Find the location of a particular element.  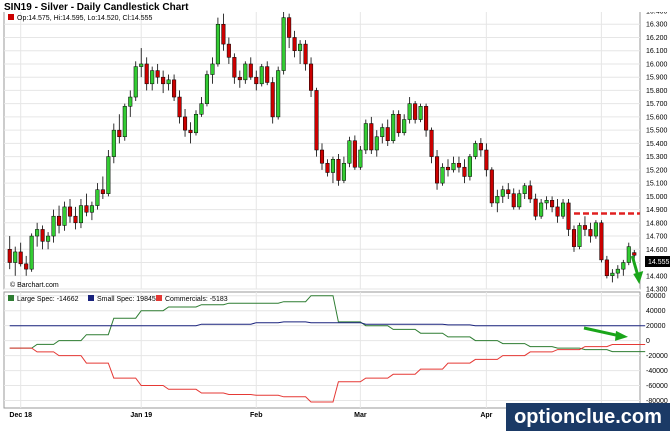

cot-tick-label: -20000 is located at coordinates (657, 356).